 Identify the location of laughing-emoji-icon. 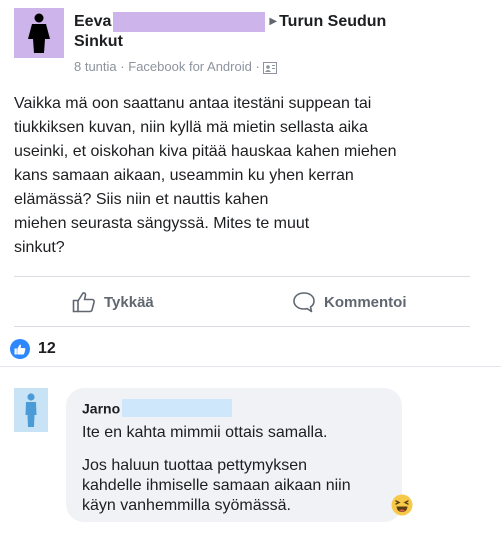
(402, 505).